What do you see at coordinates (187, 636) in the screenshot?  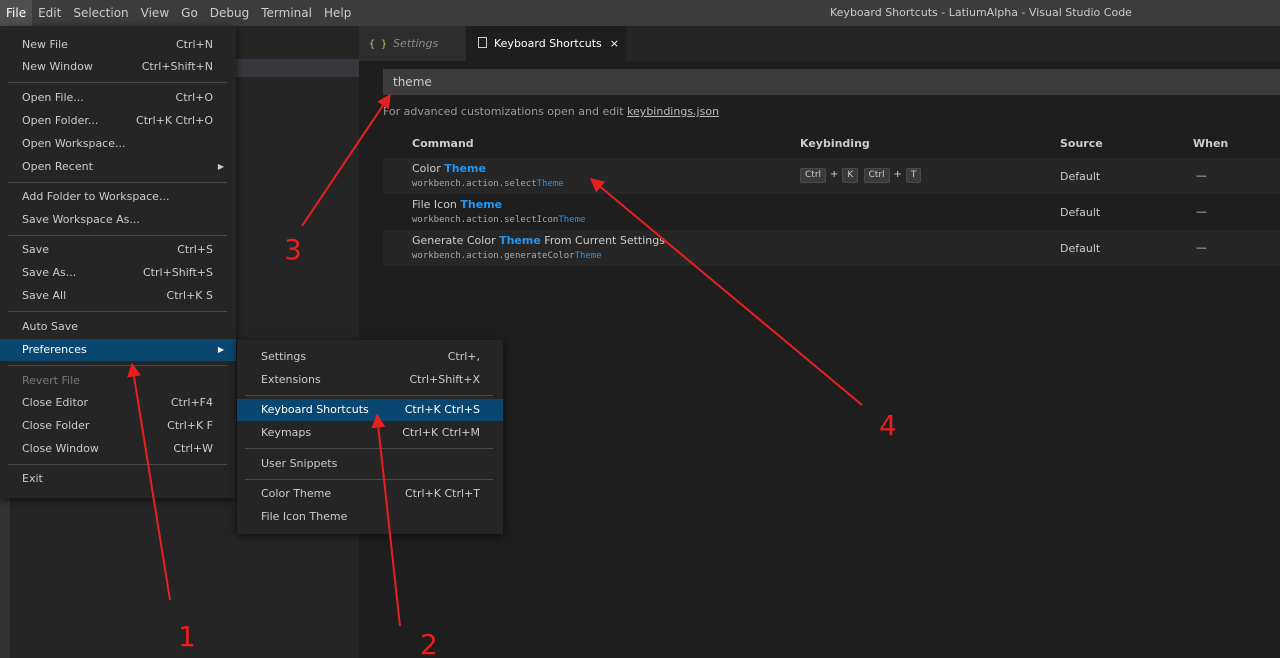 I see `annotation-label-1: 1` at bounding box center [187, 636].